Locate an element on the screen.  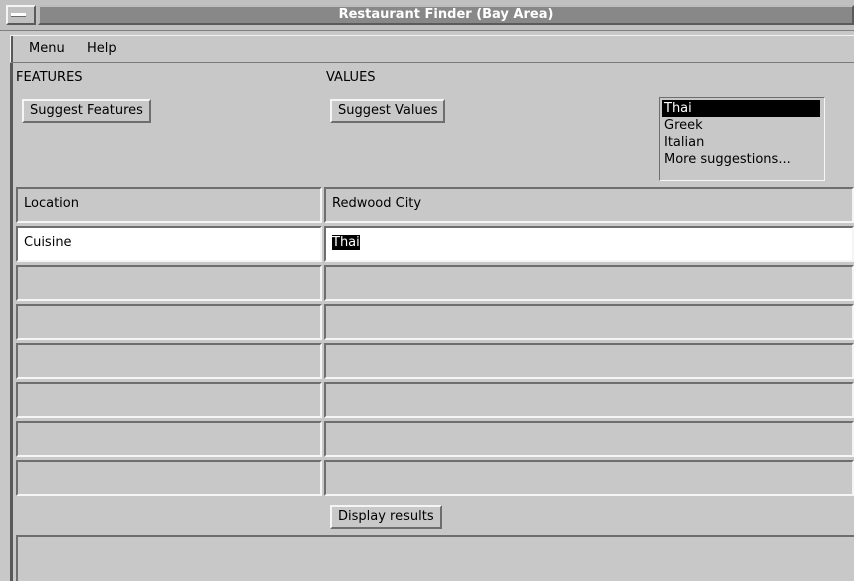
window-menu-button is located at coordinates (21, 15).